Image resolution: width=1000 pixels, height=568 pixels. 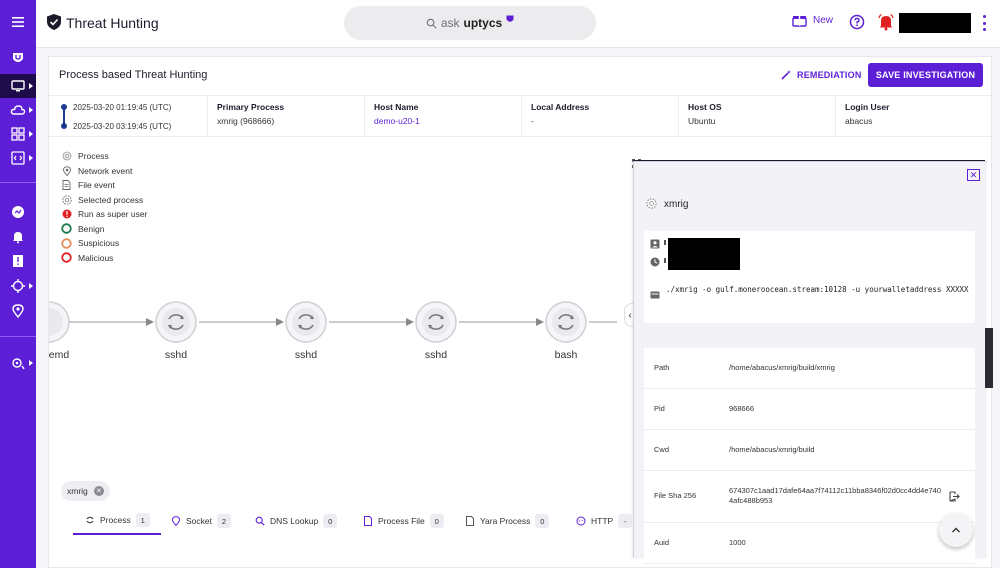 I want to click on primary-process-label: Primary Process, so click(x=251, y=107).